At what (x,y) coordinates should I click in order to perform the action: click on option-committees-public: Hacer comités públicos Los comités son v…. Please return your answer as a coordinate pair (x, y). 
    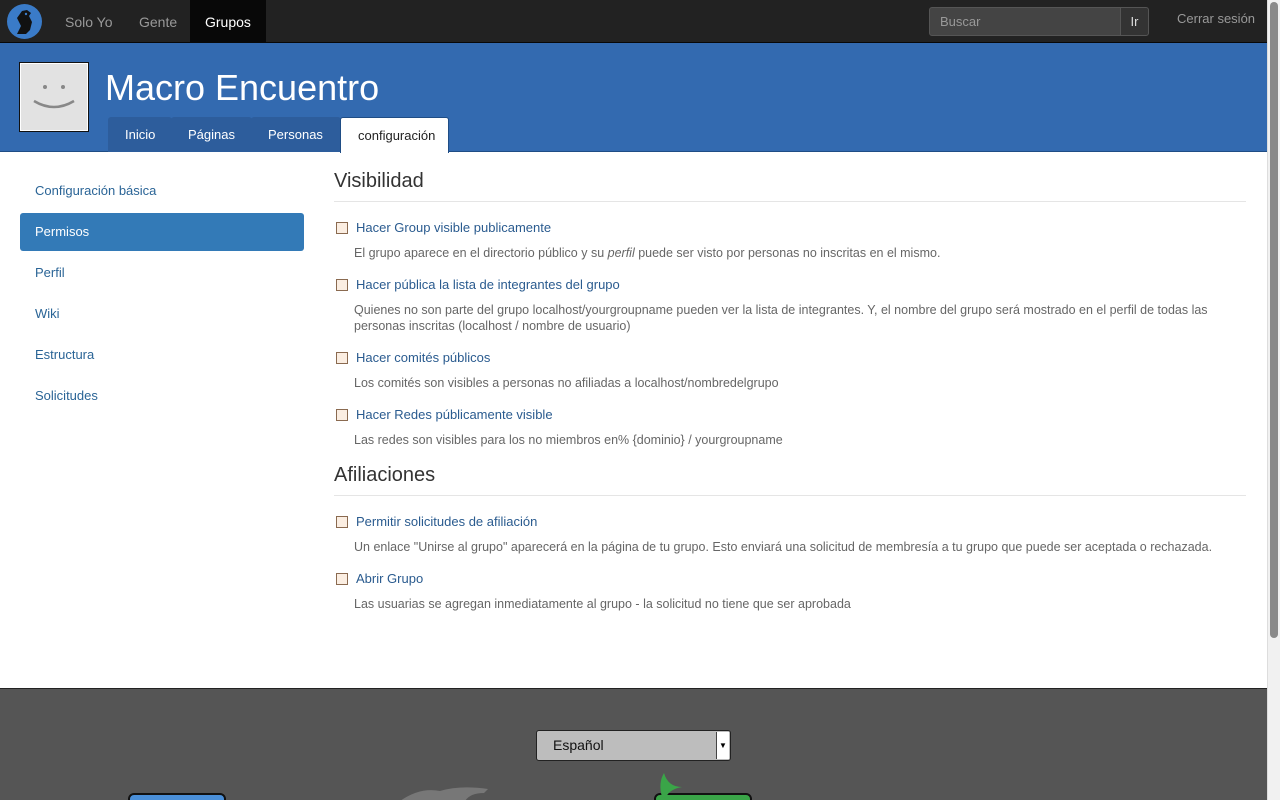
    Looking at the image, I should click on (790, 370).